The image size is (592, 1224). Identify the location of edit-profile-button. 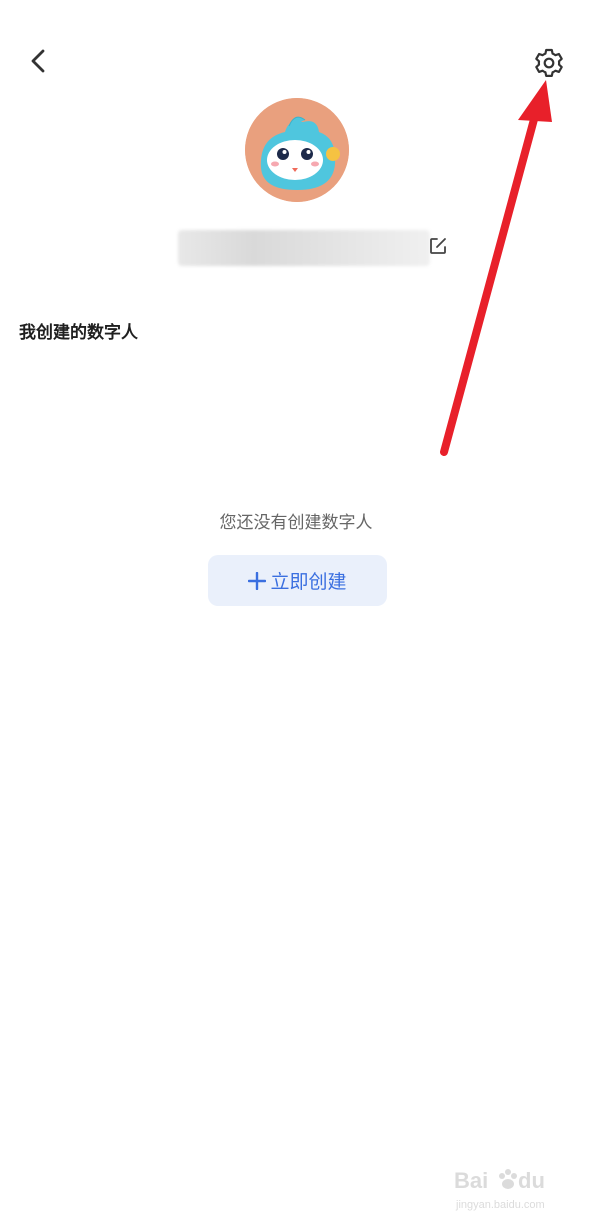
(438, 246).